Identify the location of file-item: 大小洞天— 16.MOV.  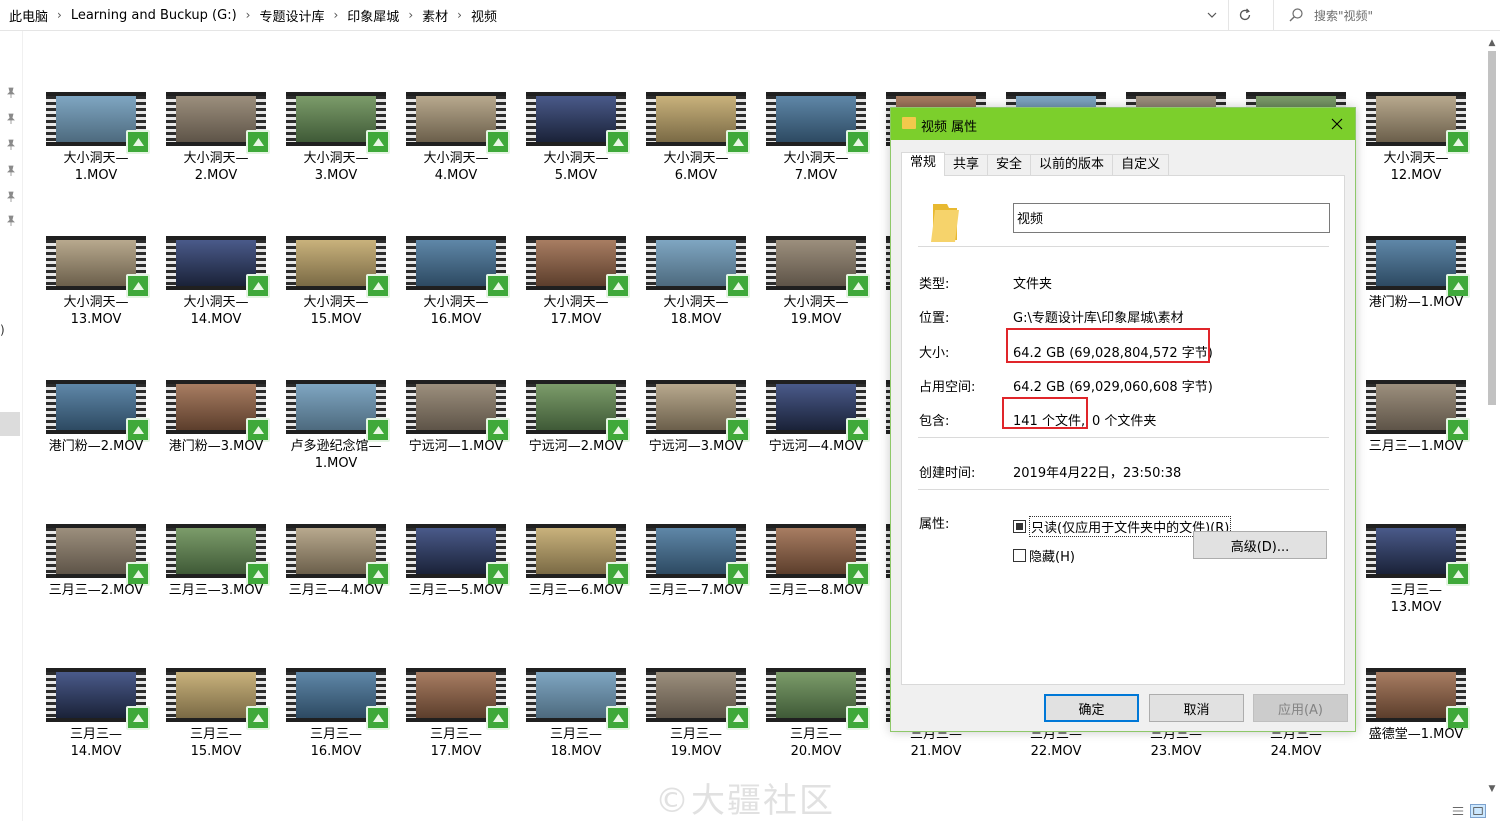
(456, 306).